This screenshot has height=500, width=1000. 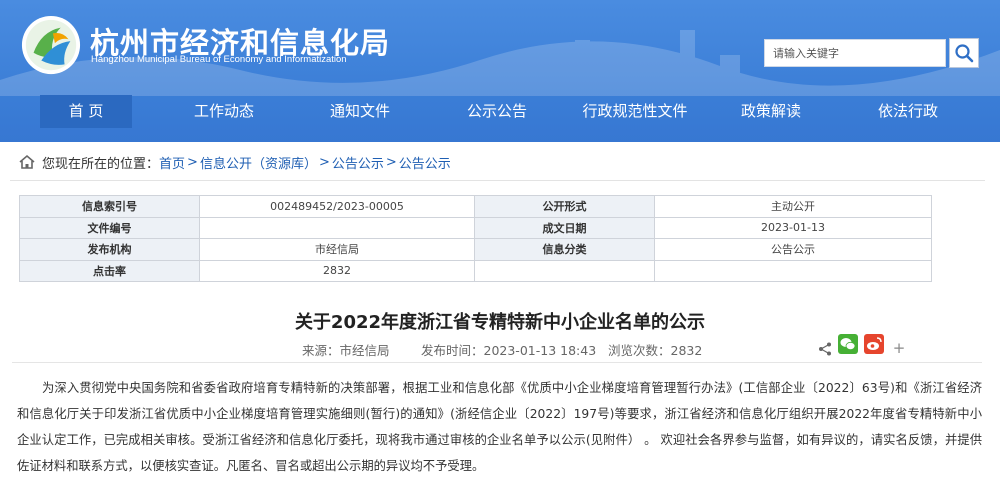 I want to click on wechat-icon, so click(x=848, y=344).